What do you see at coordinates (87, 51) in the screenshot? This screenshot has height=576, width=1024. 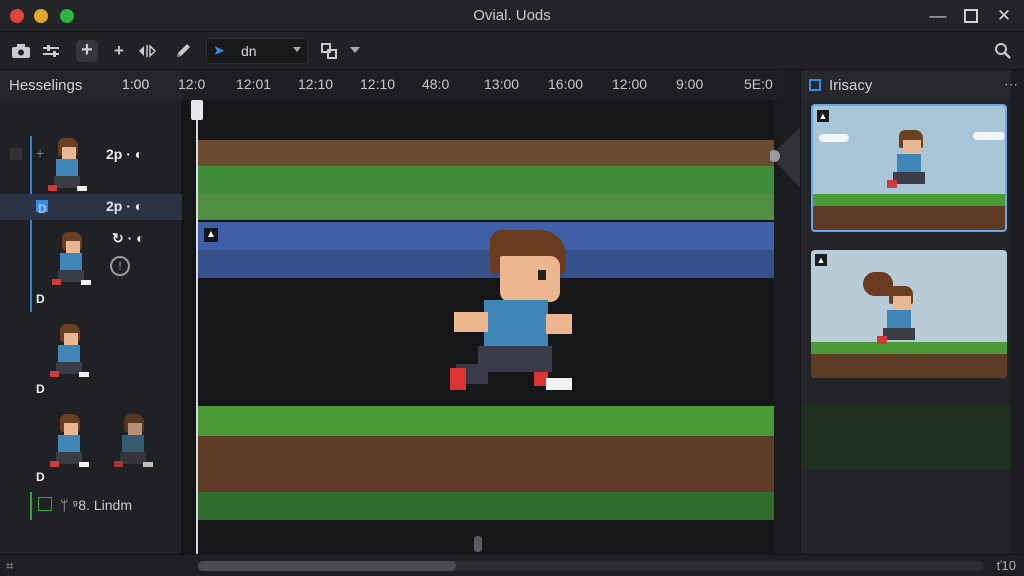 I see `add-icon: +` at bounding box center [87, 51].